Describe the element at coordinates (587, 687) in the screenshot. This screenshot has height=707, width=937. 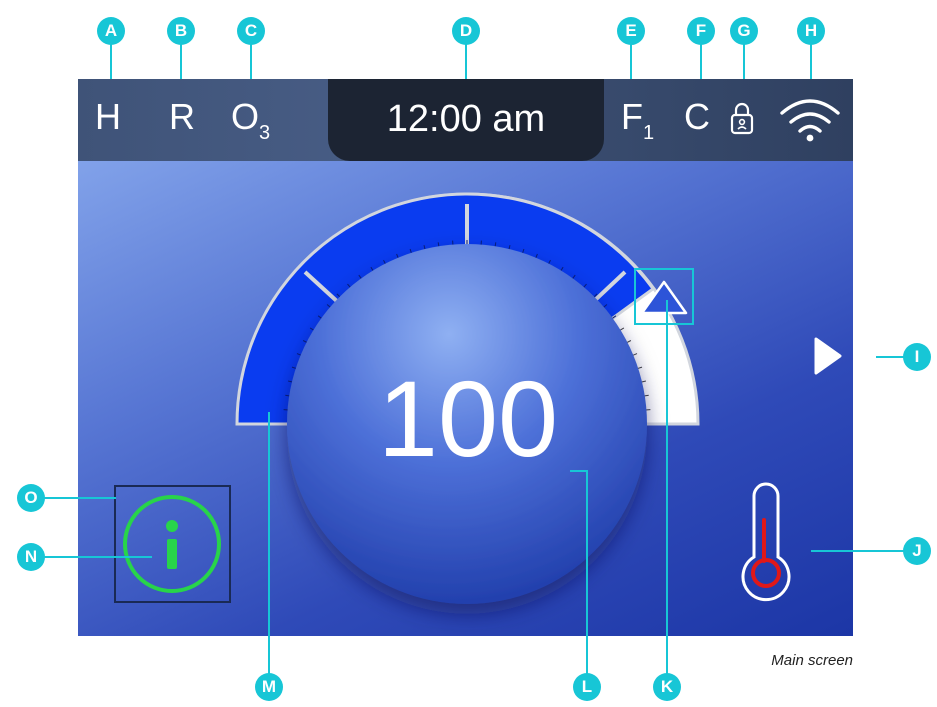
I see `callout-l: L` at that location.